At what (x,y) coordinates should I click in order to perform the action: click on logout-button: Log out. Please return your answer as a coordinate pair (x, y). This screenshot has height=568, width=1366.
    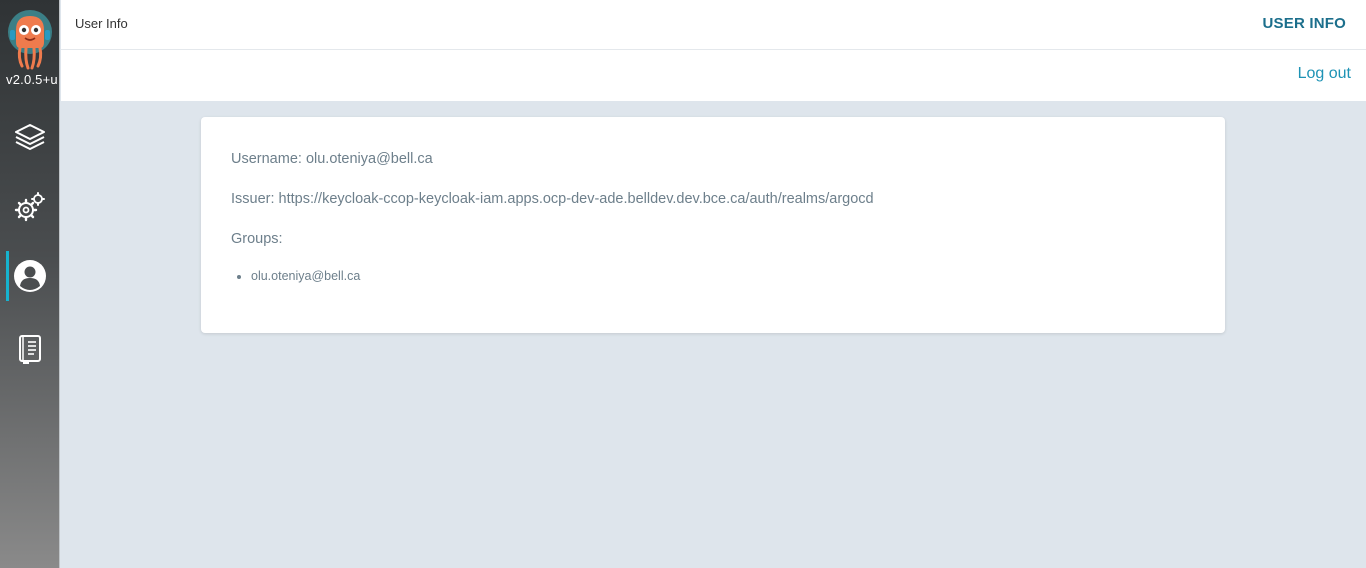
    Looking at the image, I should click on (1324, 74).